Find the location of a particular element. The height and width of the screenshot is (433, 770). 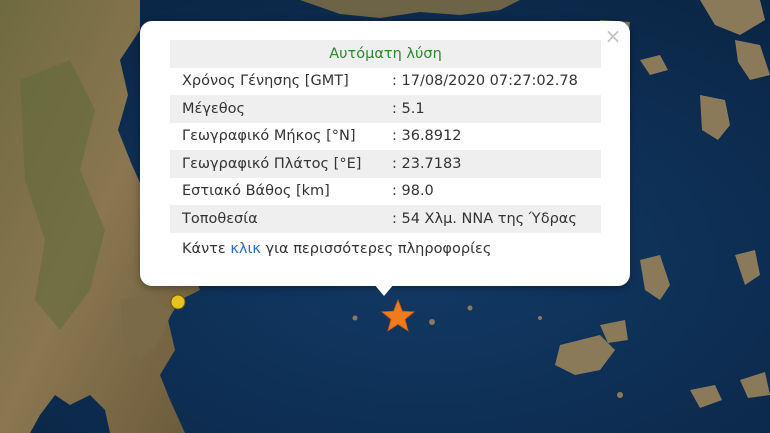

more-info-prefix: Κάντε is located at coordinates (206, 249).